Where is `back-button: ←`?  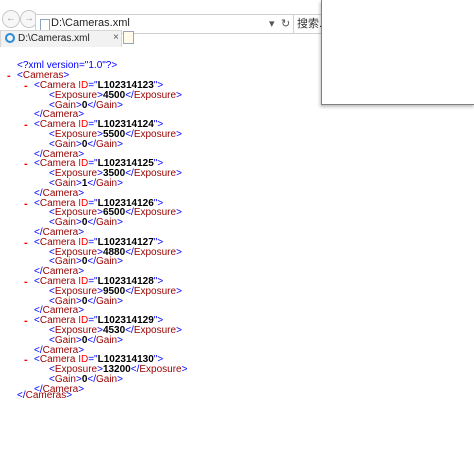 back-button: ← is located at coordinates (11, 19).